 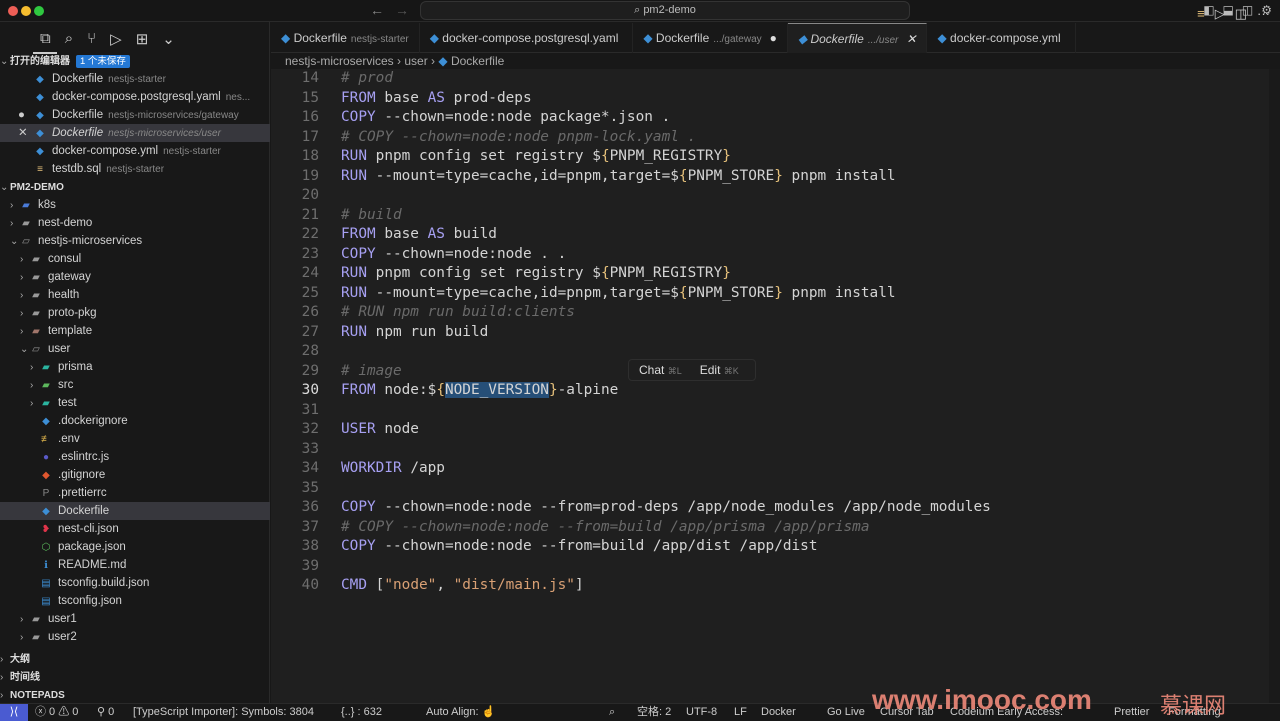 I want to click on open-editor-item: ≡ testdb.sql nestjs-starter, so click(x=135, y=169).